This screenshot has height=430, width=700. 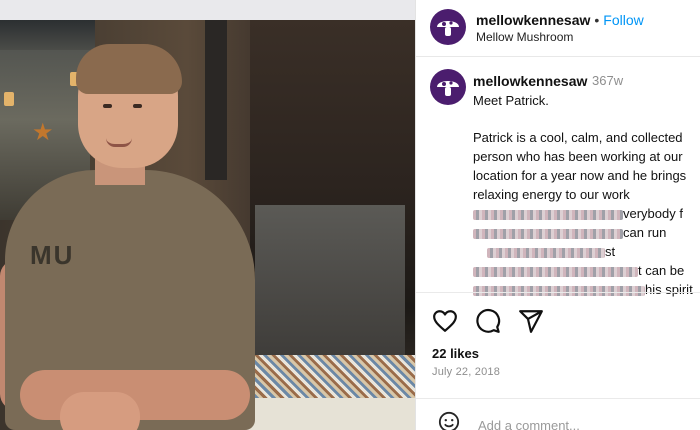 What do you see at coordinates (607, 80) in the screenshot?
I see `caption-timestamp: 367w` at bounding box center [607, 80].